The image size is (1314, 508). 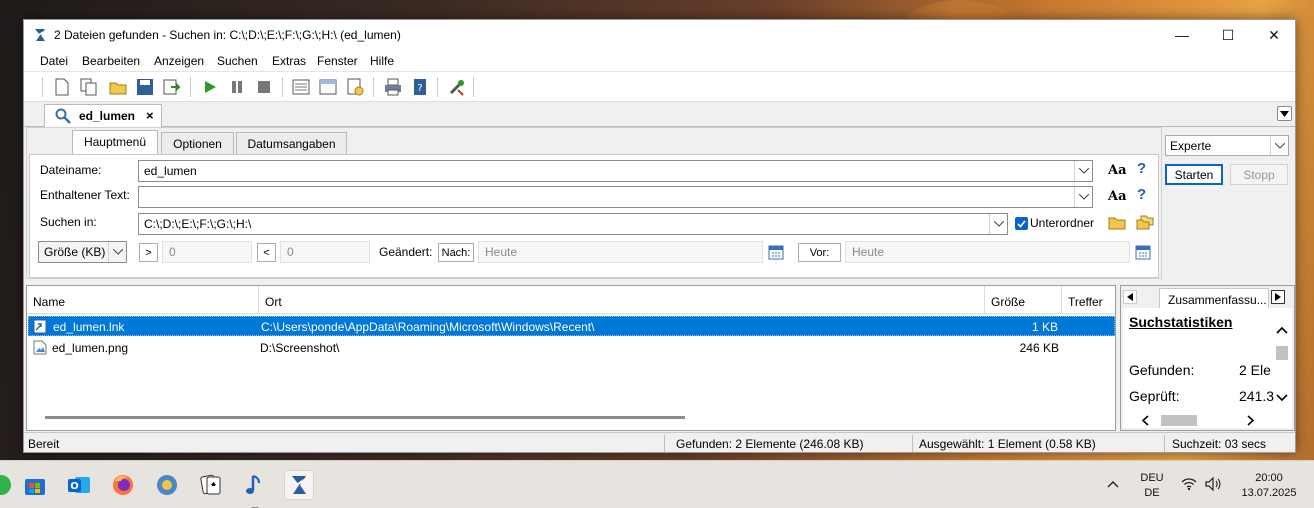 I want to click on new-file-icon, so click(x=62, y=87).